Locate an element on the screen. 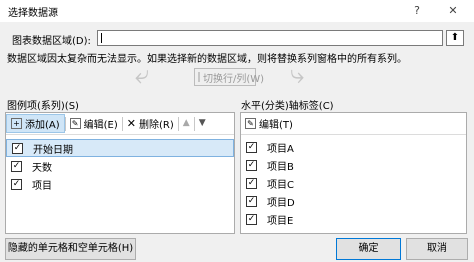  axis-item-label: 项目D is located at coordinates (281, 203).